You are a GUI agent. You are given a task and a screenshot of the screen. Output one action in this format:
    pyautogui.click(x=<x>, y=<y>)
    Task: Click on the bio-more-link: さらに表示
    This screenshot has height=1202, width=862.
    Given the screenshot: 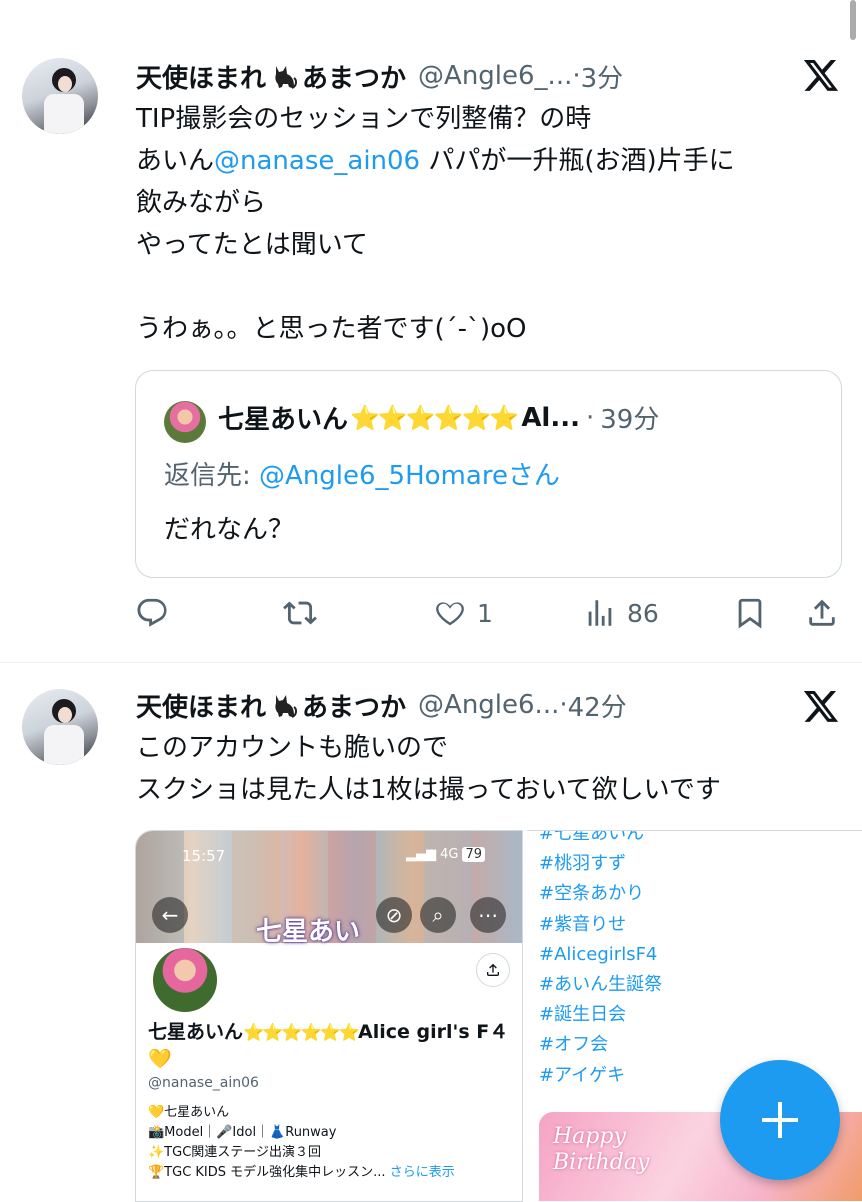 What is the action you would take?
    pyautogui.click(x=422, y=1172)
    